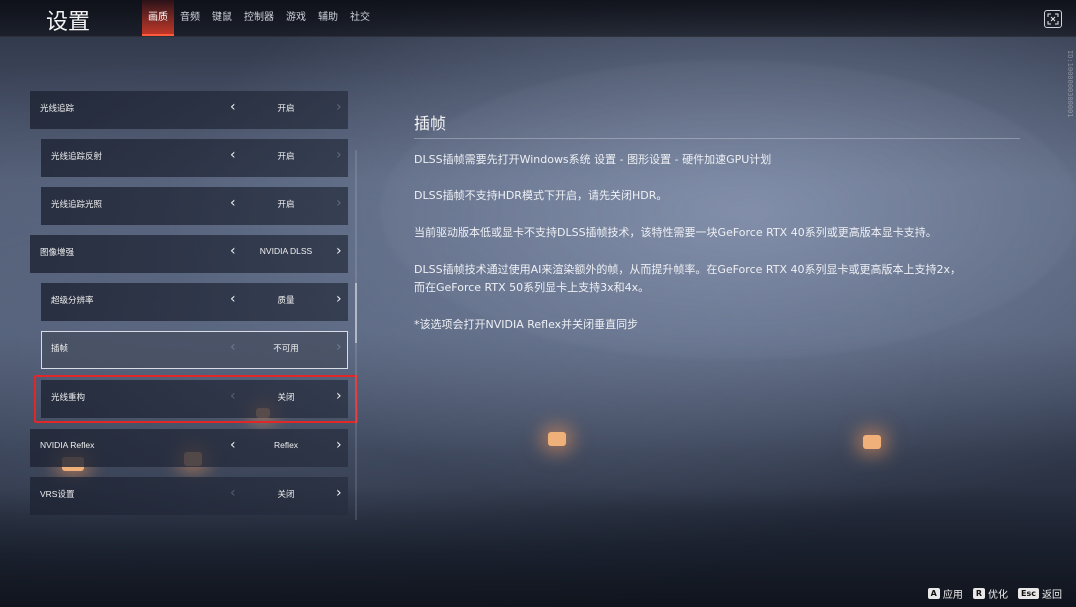  I want to click on setting-nvidia-reflex: NVIDIA Reflex ‹ Reflex ›, so click(189, 448).